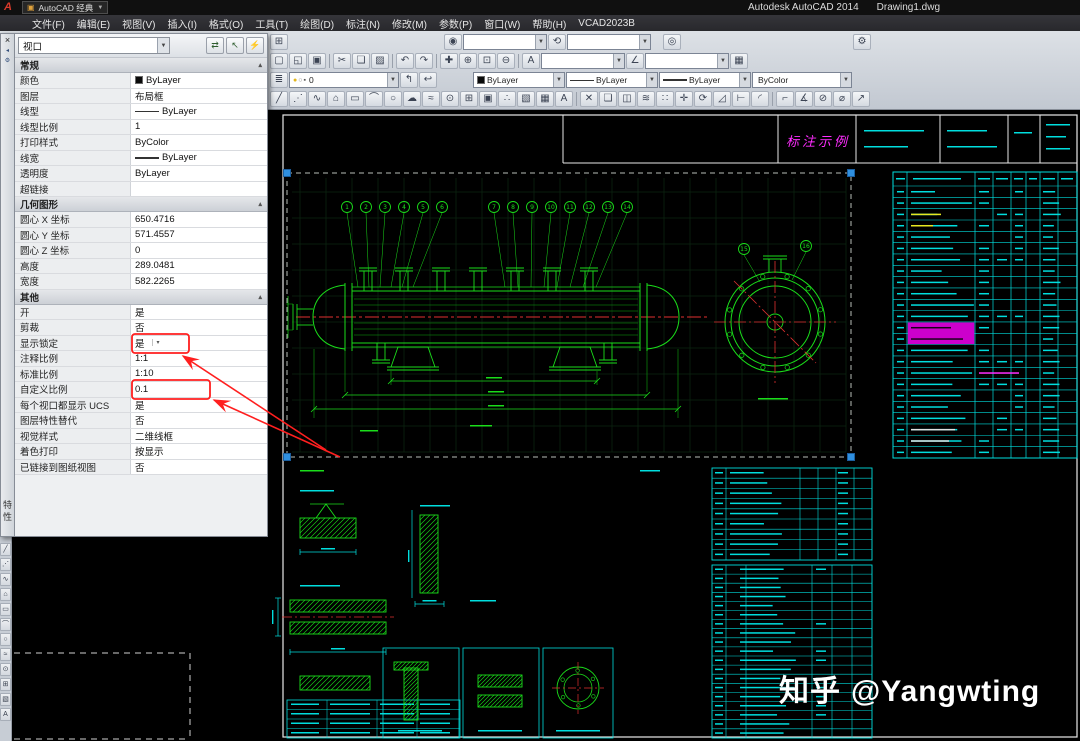  What do you see at coordinates (298, 61) in the screenshot?
I see `open-file-icon: ◱` at bounding box center [298, 61].